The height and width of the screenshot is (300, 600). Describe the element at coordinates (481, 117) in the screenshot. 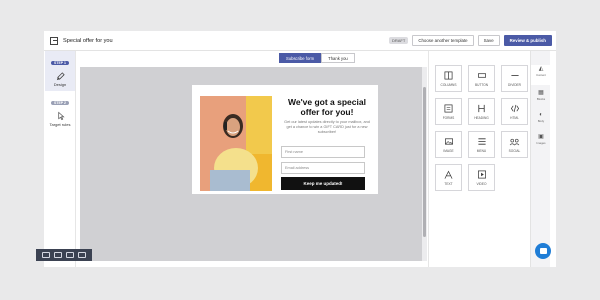

I see `block-label: HEADING` at that location.